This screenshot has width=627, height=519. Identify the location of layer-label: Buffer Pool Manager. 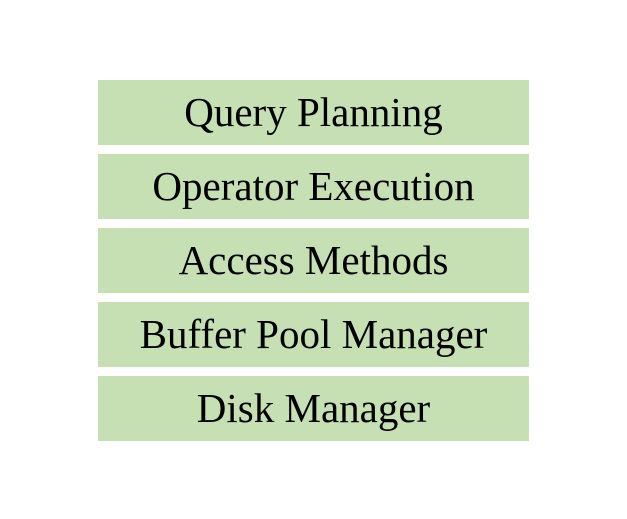
(313, 334).